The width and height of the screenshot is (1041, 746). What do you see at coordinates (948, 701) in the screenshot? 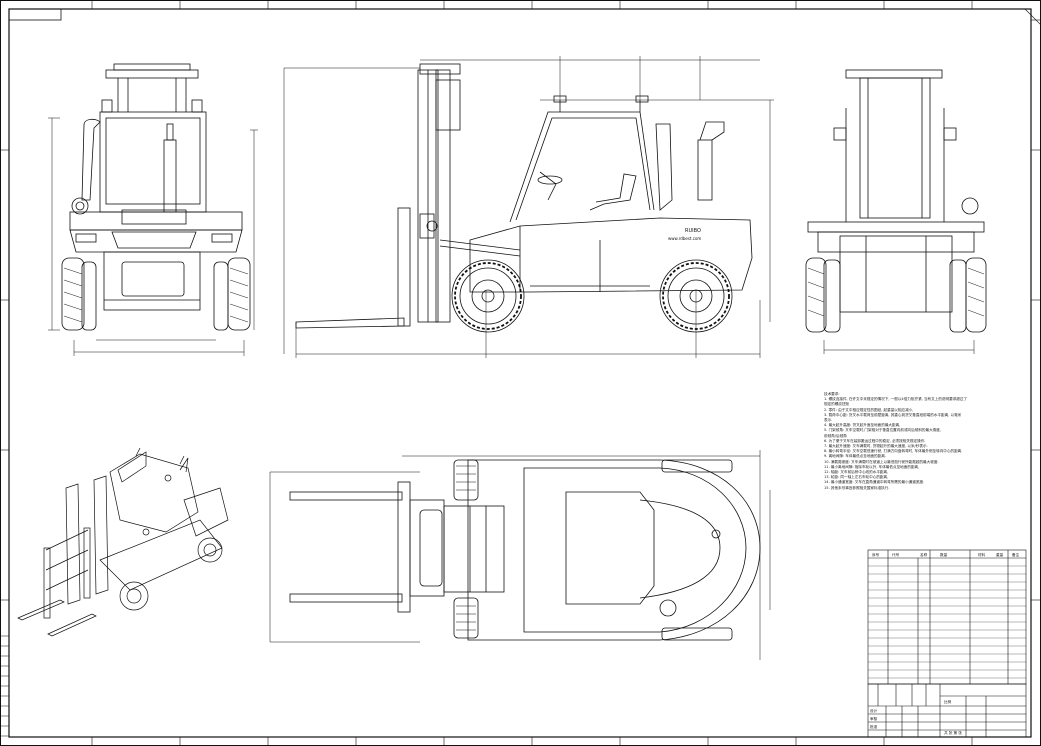
I see `scale-label: 比例` at bounding box center [948, 701].